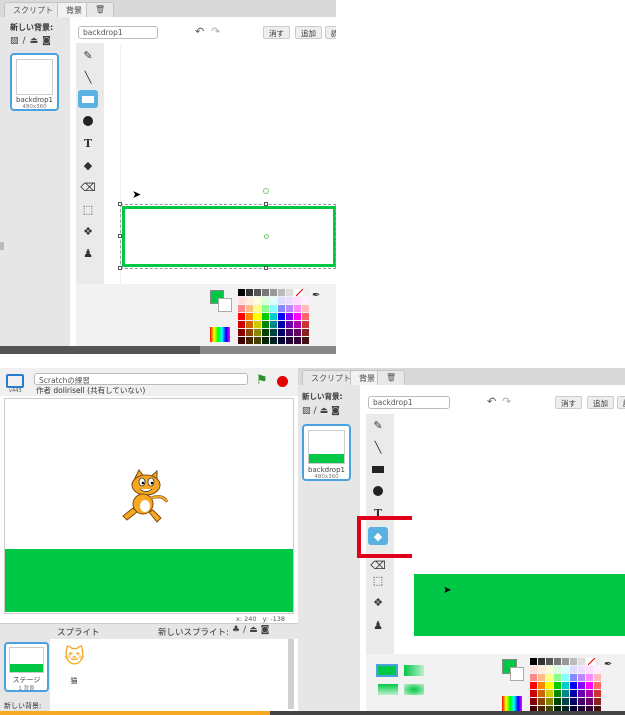  Describe the element at coordinates (266, 191) in the screenshot. I see `rotation-handle` at that location.